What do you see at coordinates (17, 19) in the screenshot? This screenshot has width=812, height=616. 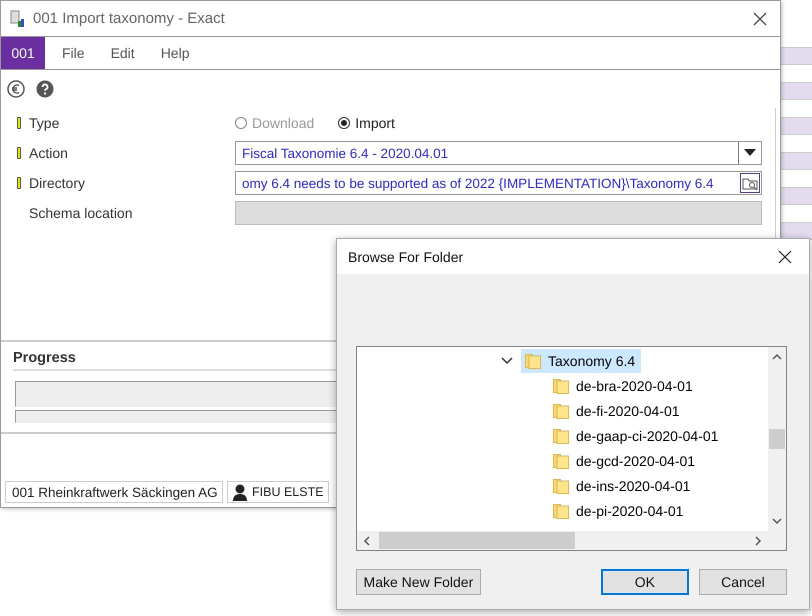 I see `app-icon` at bounding box center [17, 19].